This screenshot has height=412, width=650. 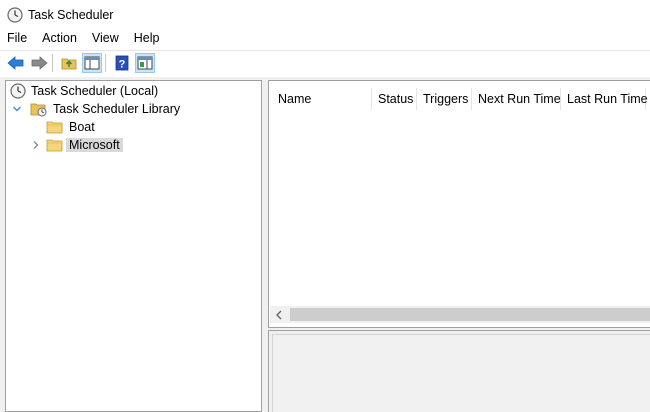 What do you see at coordinates (394, 99) in the screenshot?
I see `column-header-status: Status` at bounding box center [394, 99].